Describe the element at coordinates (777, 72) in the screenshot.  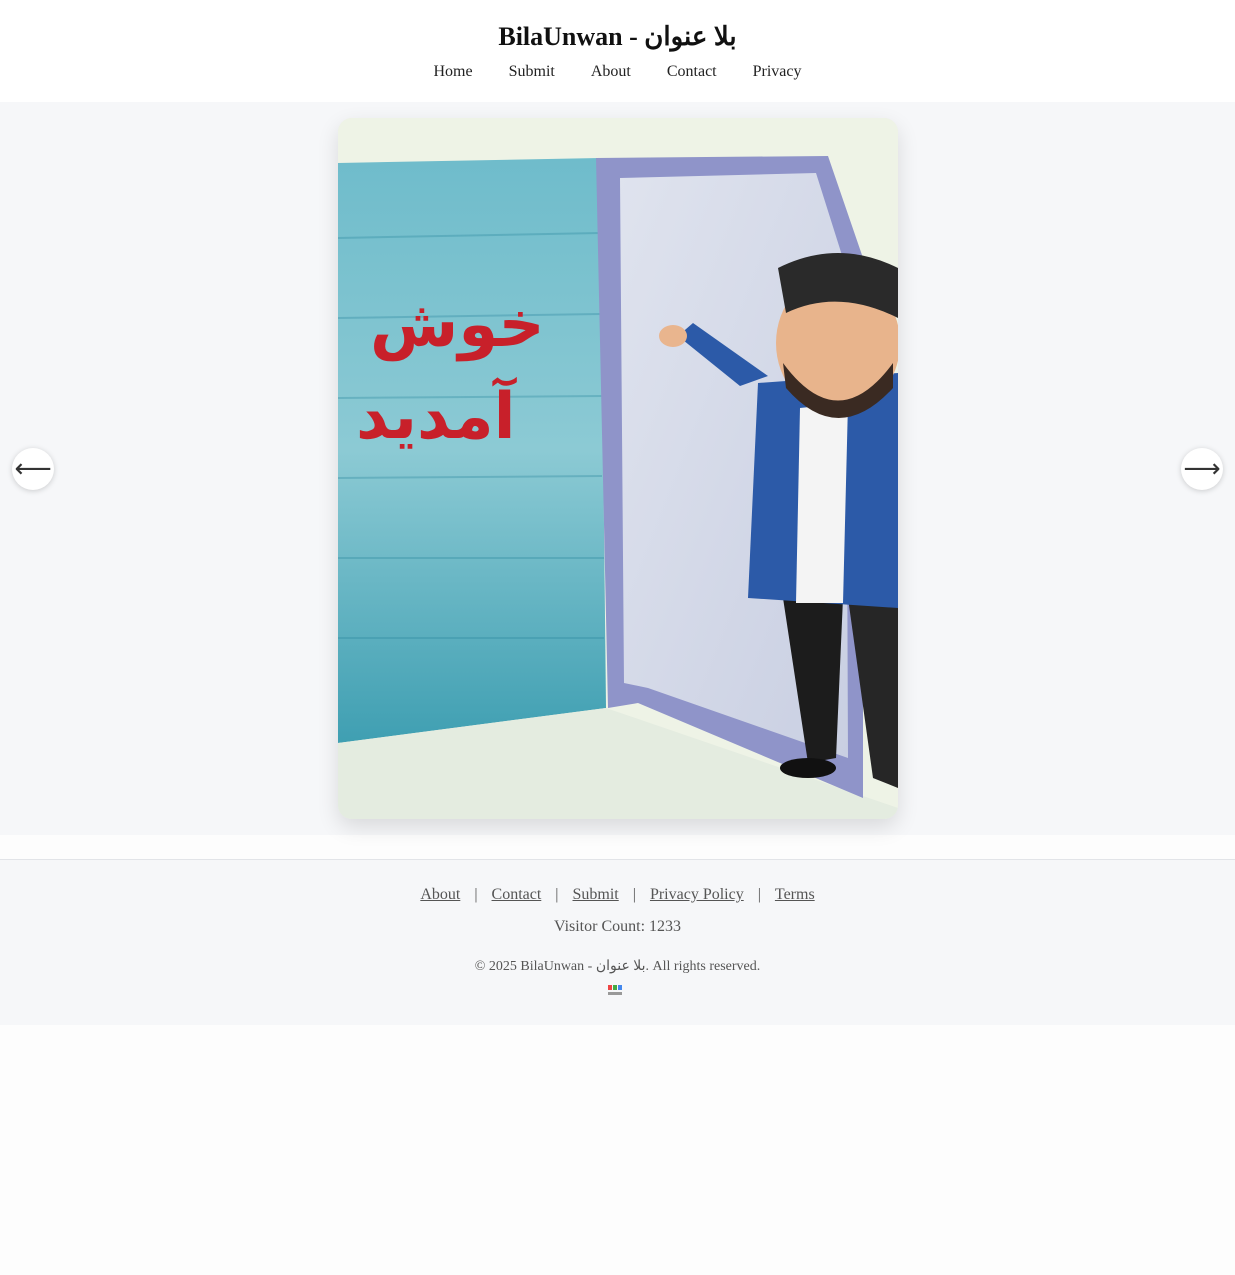
I see `nav-privacy: Privacy` at that location.